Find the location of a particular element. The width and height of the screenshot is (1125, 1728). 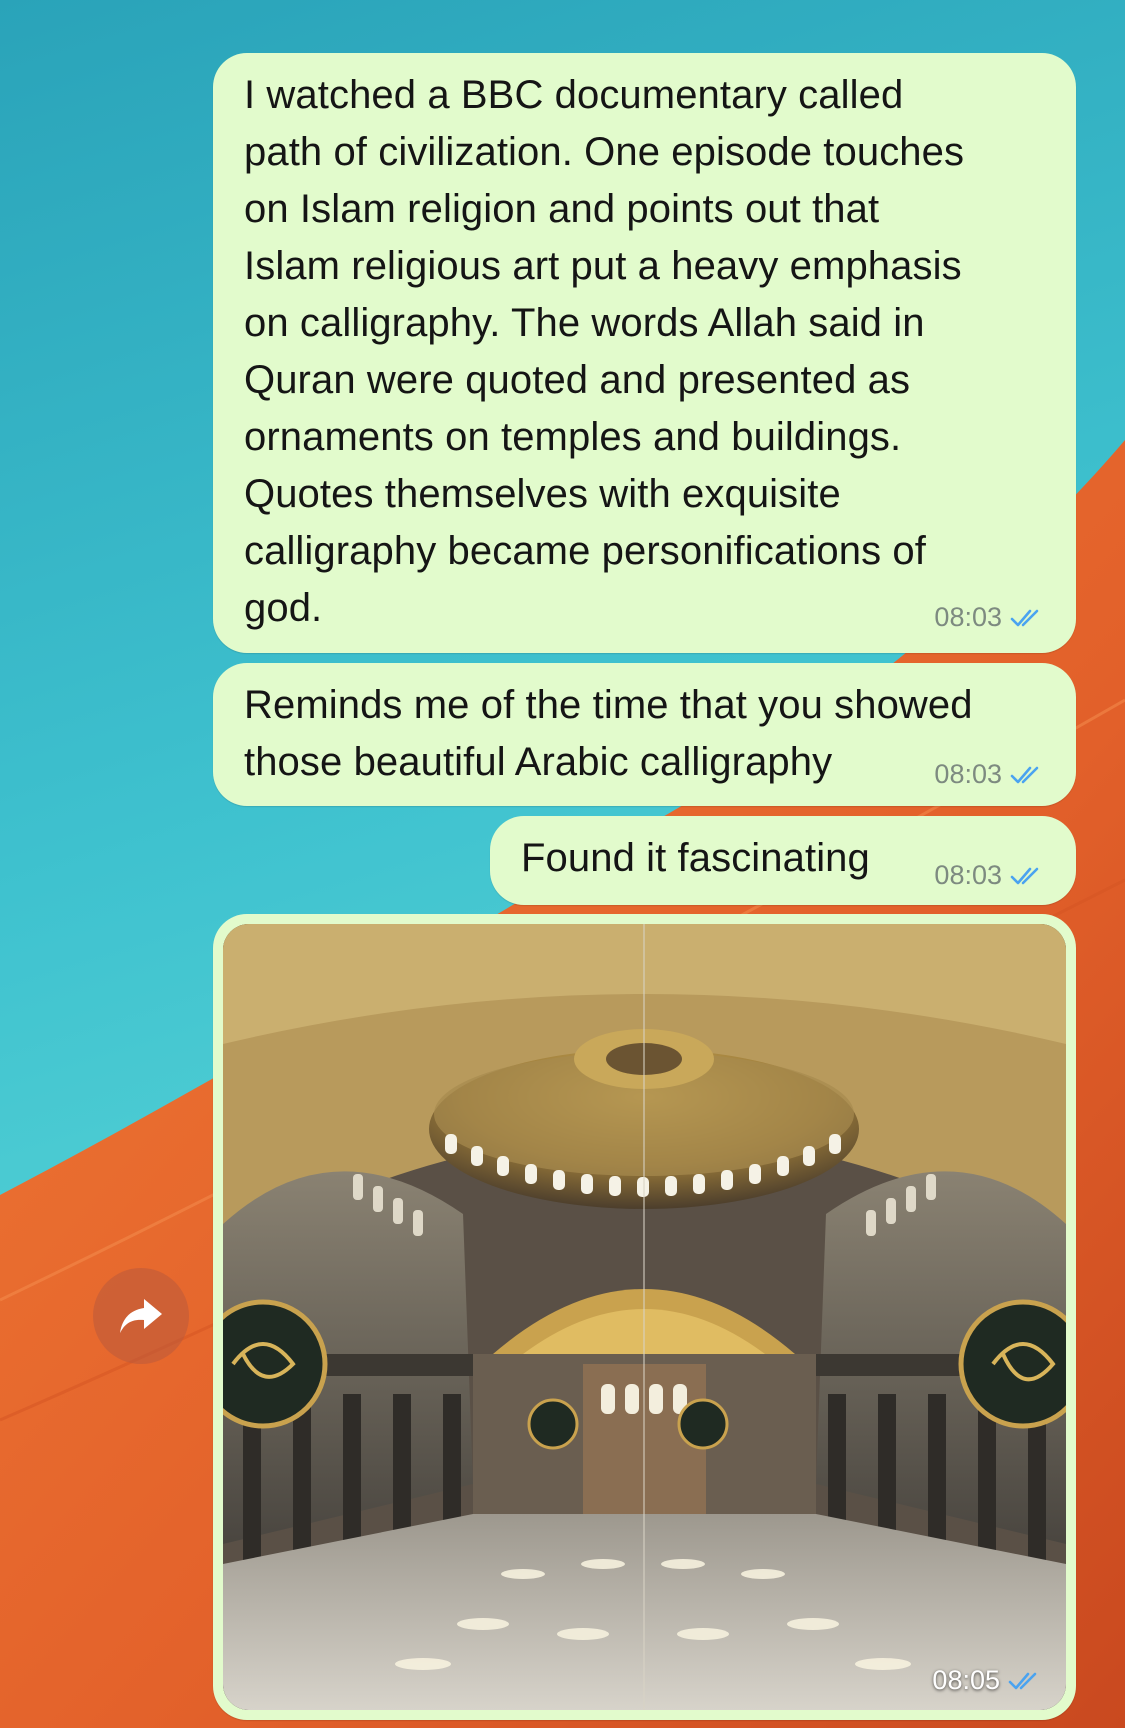

forward-arrow-icon is located at coordinates (141, 1316).